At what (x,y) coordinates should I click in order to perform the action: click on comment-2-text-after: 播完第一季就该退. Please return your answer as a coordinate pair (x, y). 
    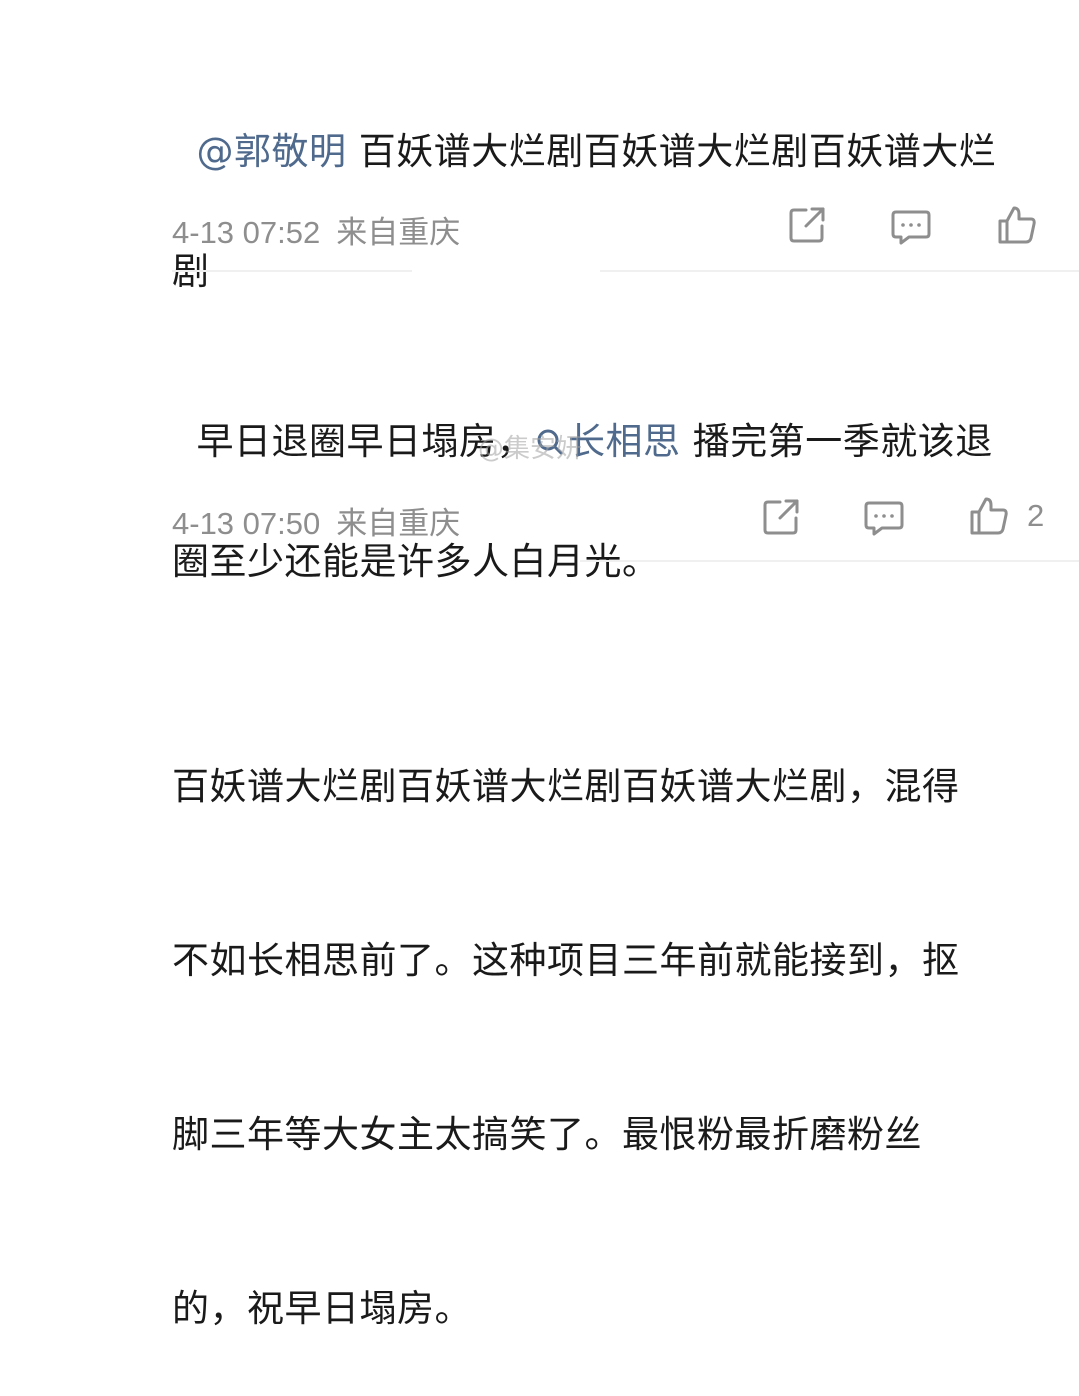
    Looking at the image, I should click on (836, 441).